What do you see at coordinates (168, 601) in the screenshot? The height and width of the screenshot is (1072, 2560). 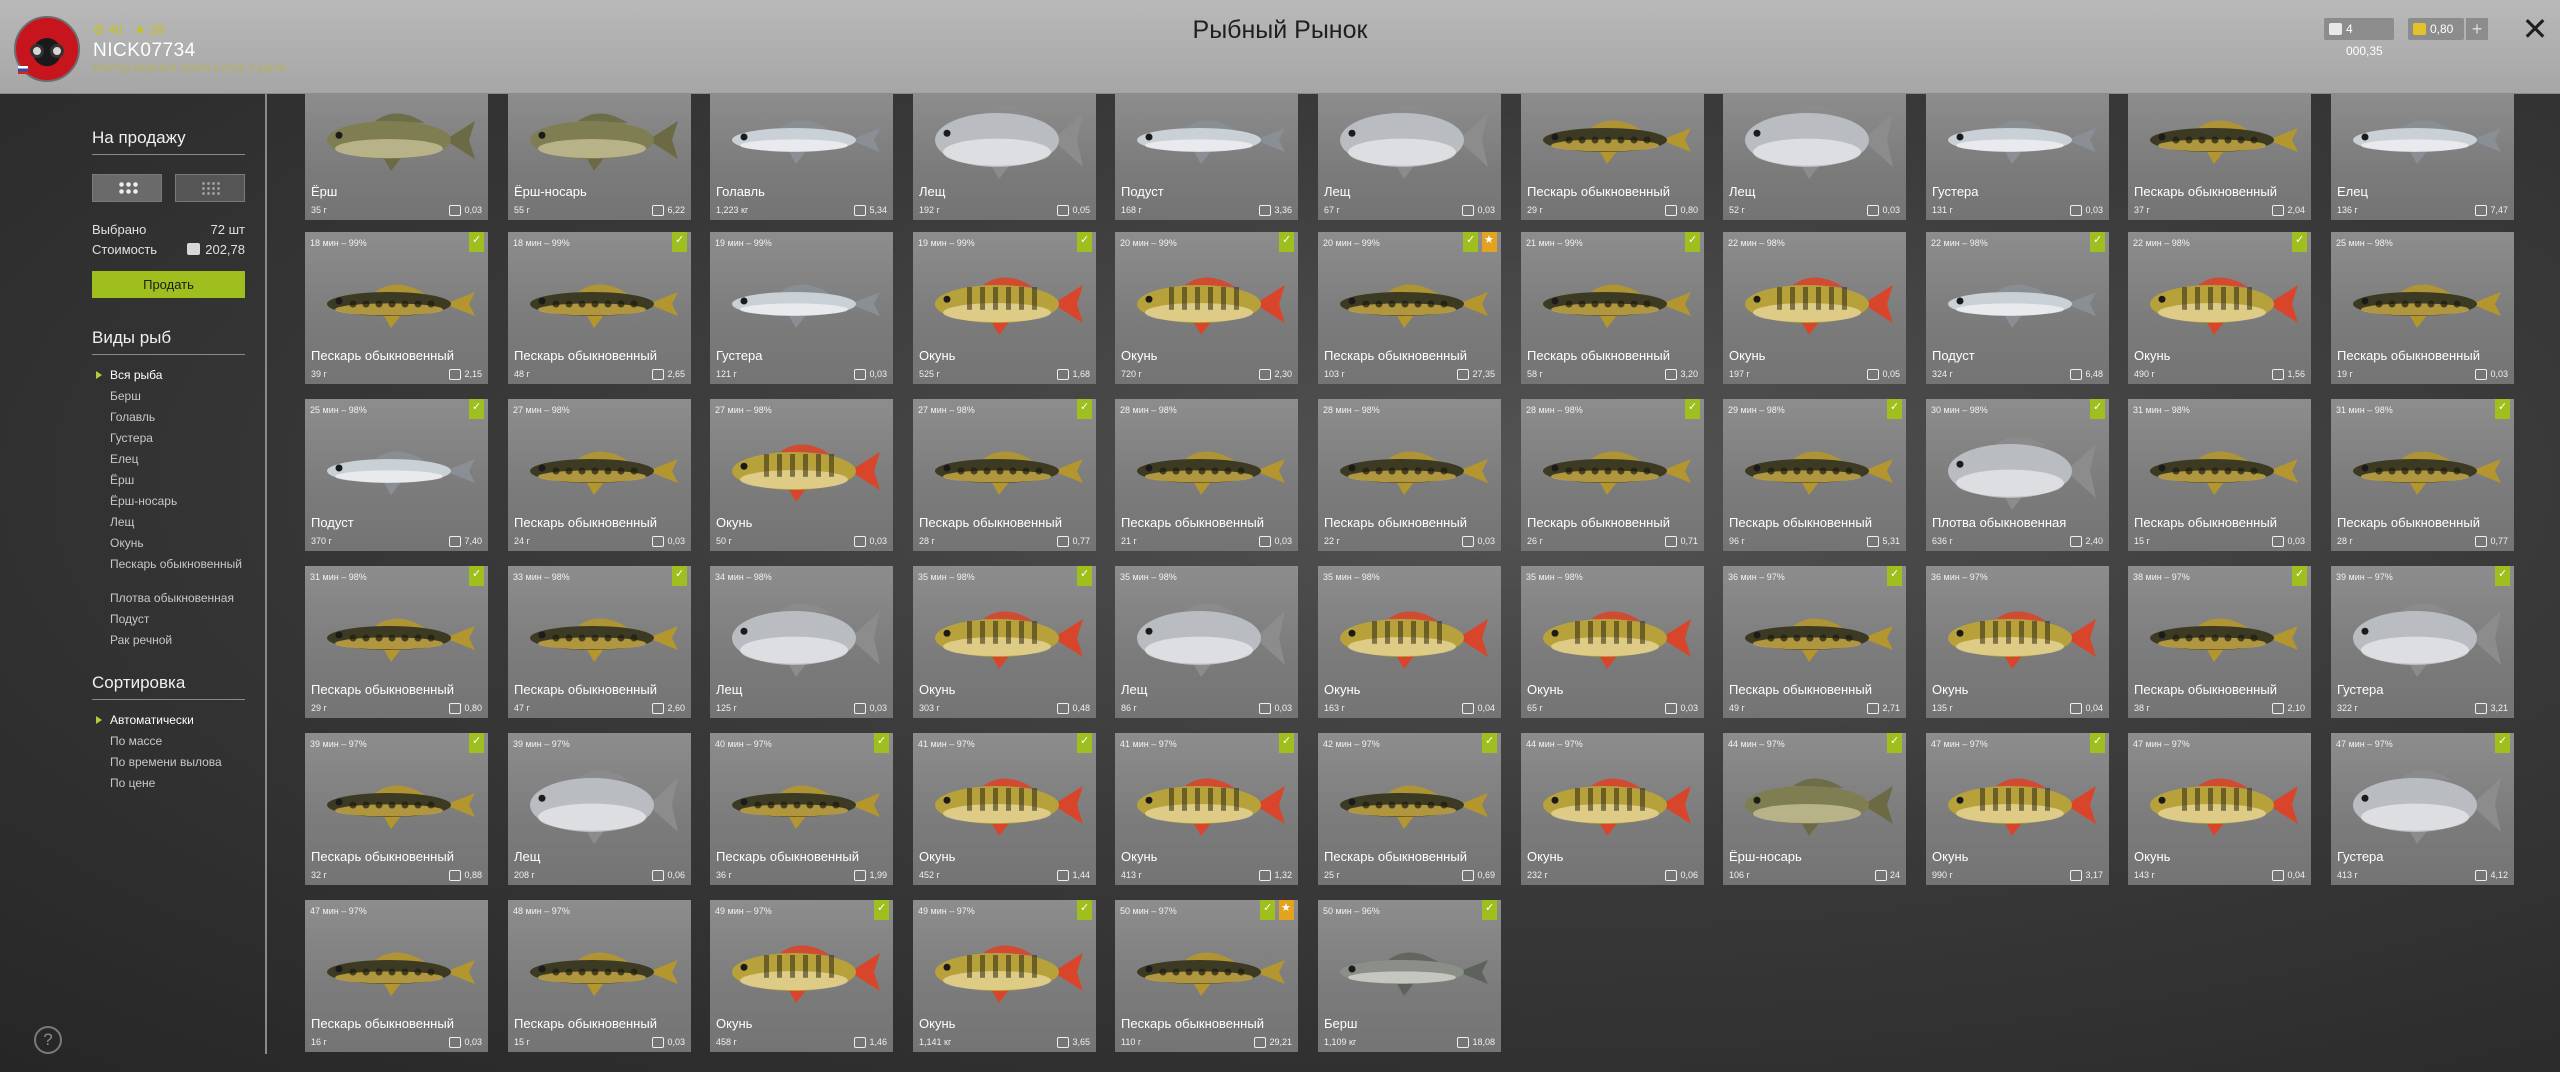 I see `species-filter-item: Плотва обыкновенная` at bounding box center [168, 601].